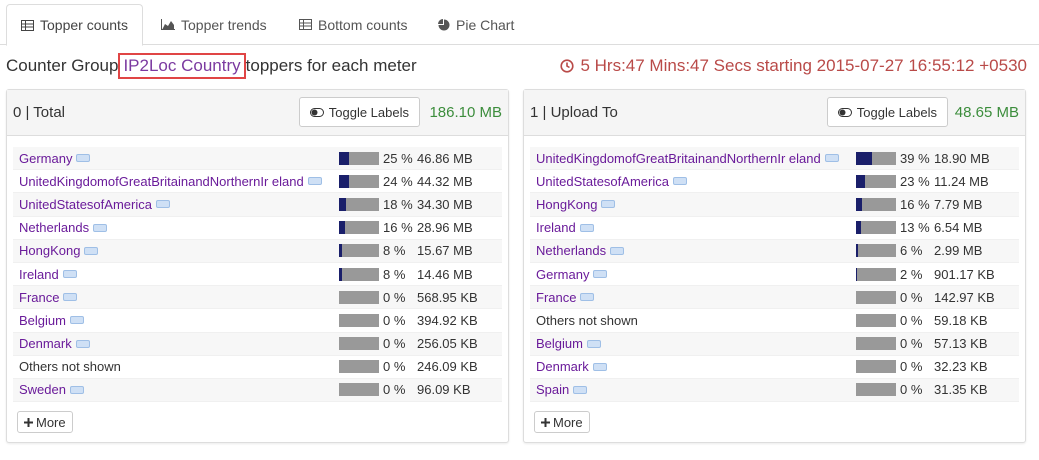  Describe the element at coordinates (567, 204) in the screenshot. I see `country-name: HongKong` at that location.